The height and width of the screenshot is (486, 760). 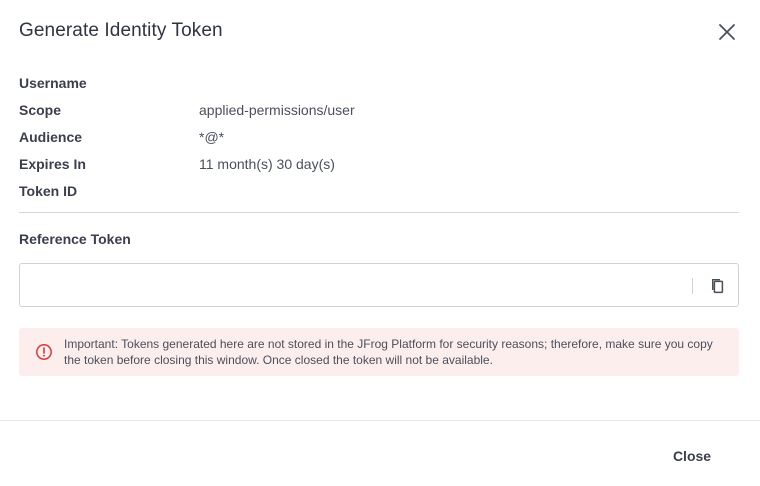 What do you see at coordinates (121, 30) in the screenshot?
I see `dialog-title: Generate Identity Token` at bounding box center [121, 30].